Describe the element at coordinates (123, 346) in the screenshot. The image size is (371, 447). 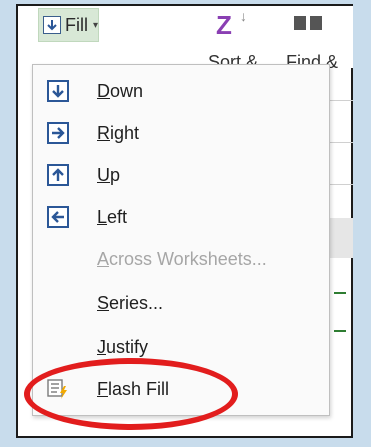
I see `menu-item-label: Justify` at that location.